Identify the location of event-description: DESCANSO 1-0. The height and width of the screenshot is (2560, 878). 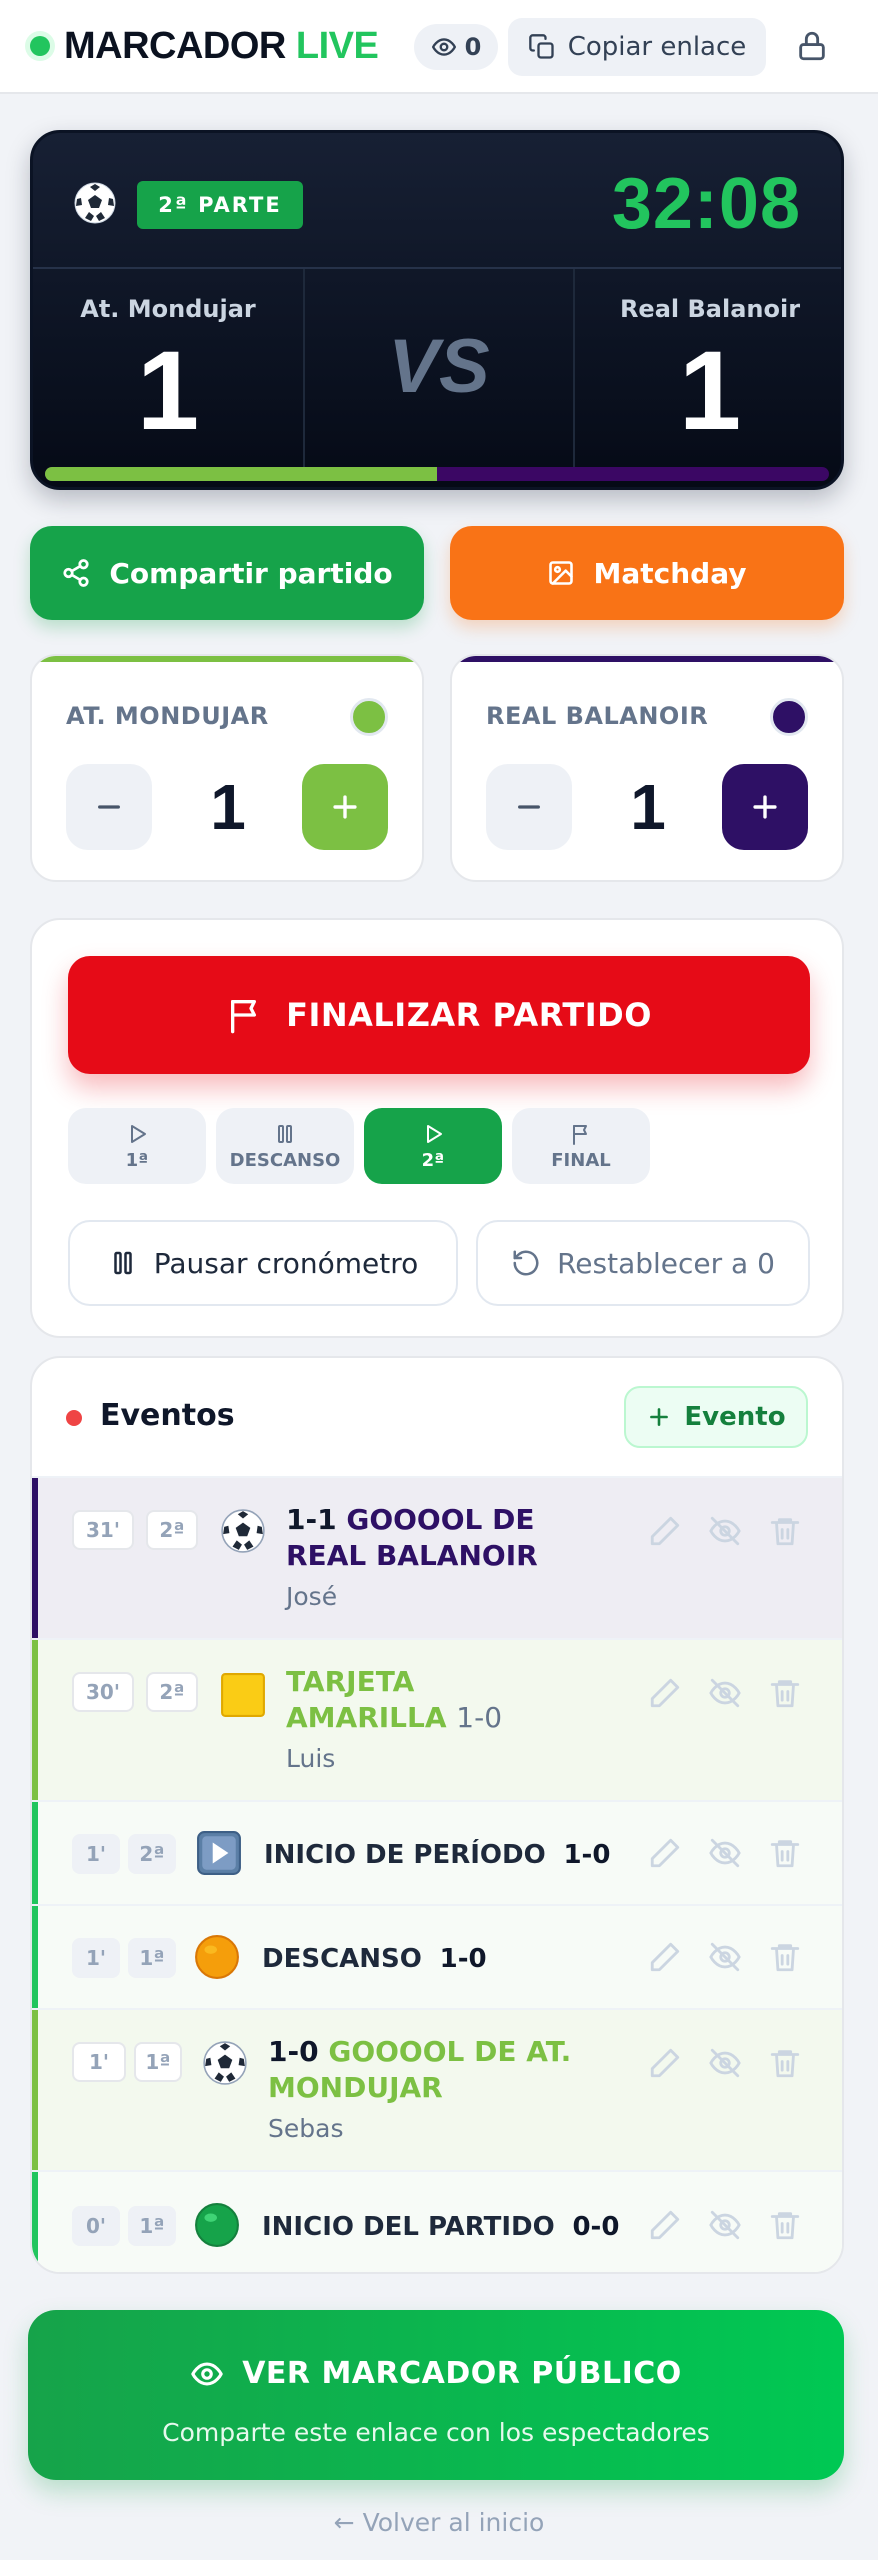
(374, 1958).